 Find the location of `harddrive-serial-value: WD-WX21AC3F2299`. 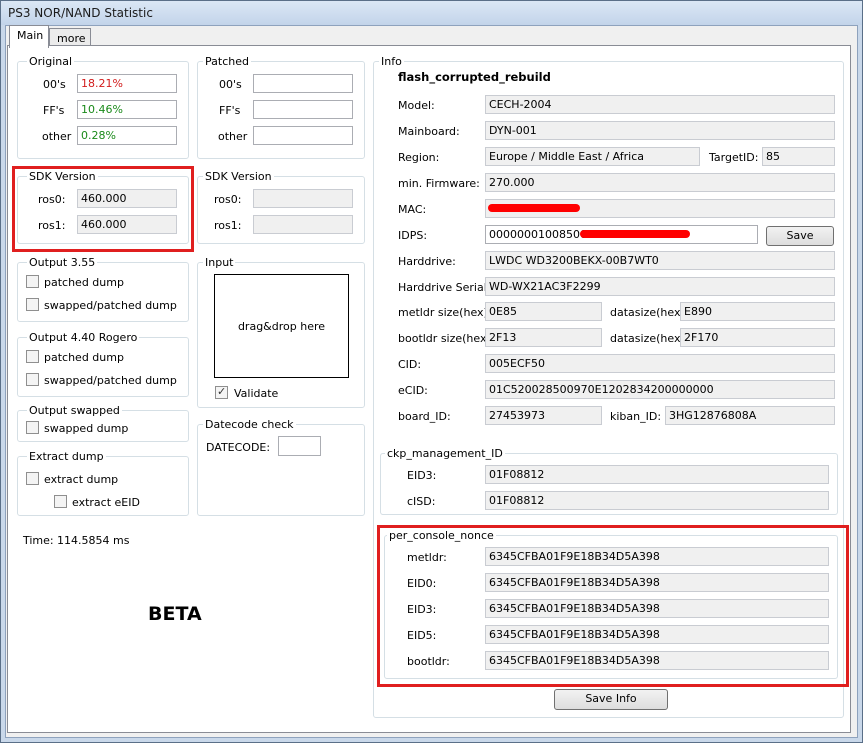

harddrive-serial-value: WD-WX21AC3F2299 is located at coordinates (545, 286).